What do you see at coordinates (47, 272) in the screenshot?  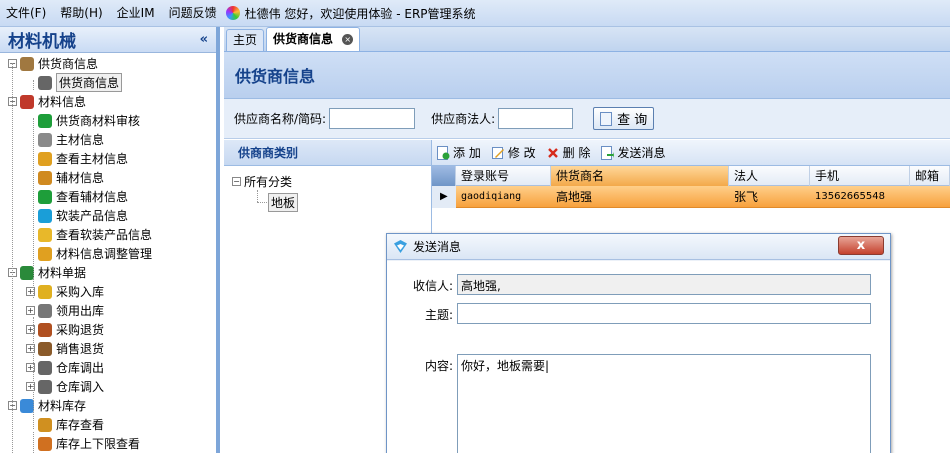 I see `sidebar-item: − 材料单据` at bounding box center [47, 272].